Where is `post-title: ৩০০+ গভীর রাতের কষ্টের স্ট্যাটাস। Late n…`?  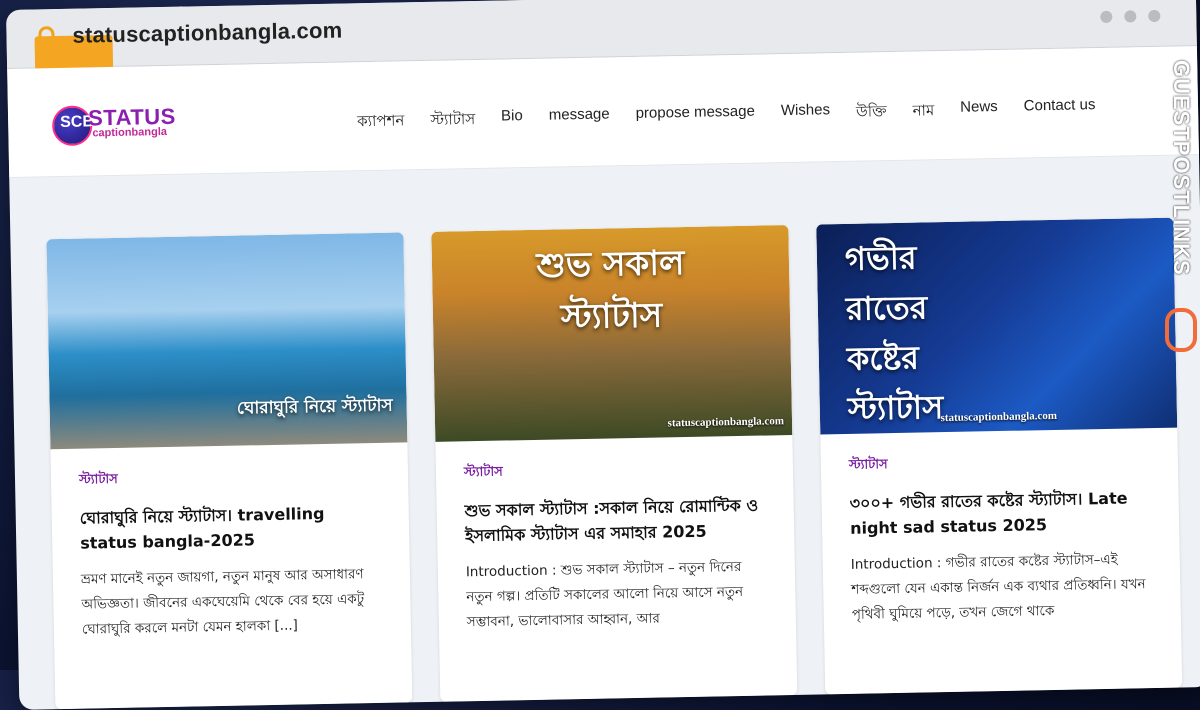
post-title: ৩০০+ গভীর রাতের কষ্টের স্ট্যাটাস। Late n… is located at coordinates (1000, 513).